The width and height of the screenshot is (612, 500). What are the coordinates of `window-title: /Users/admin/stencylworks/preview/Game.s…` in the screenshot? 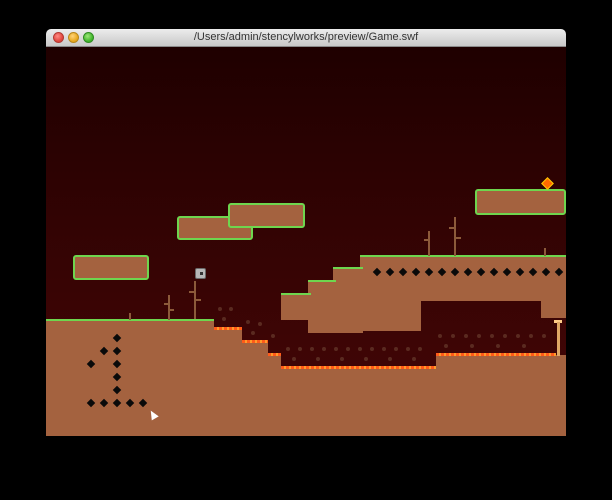 It's located at (306, 37).